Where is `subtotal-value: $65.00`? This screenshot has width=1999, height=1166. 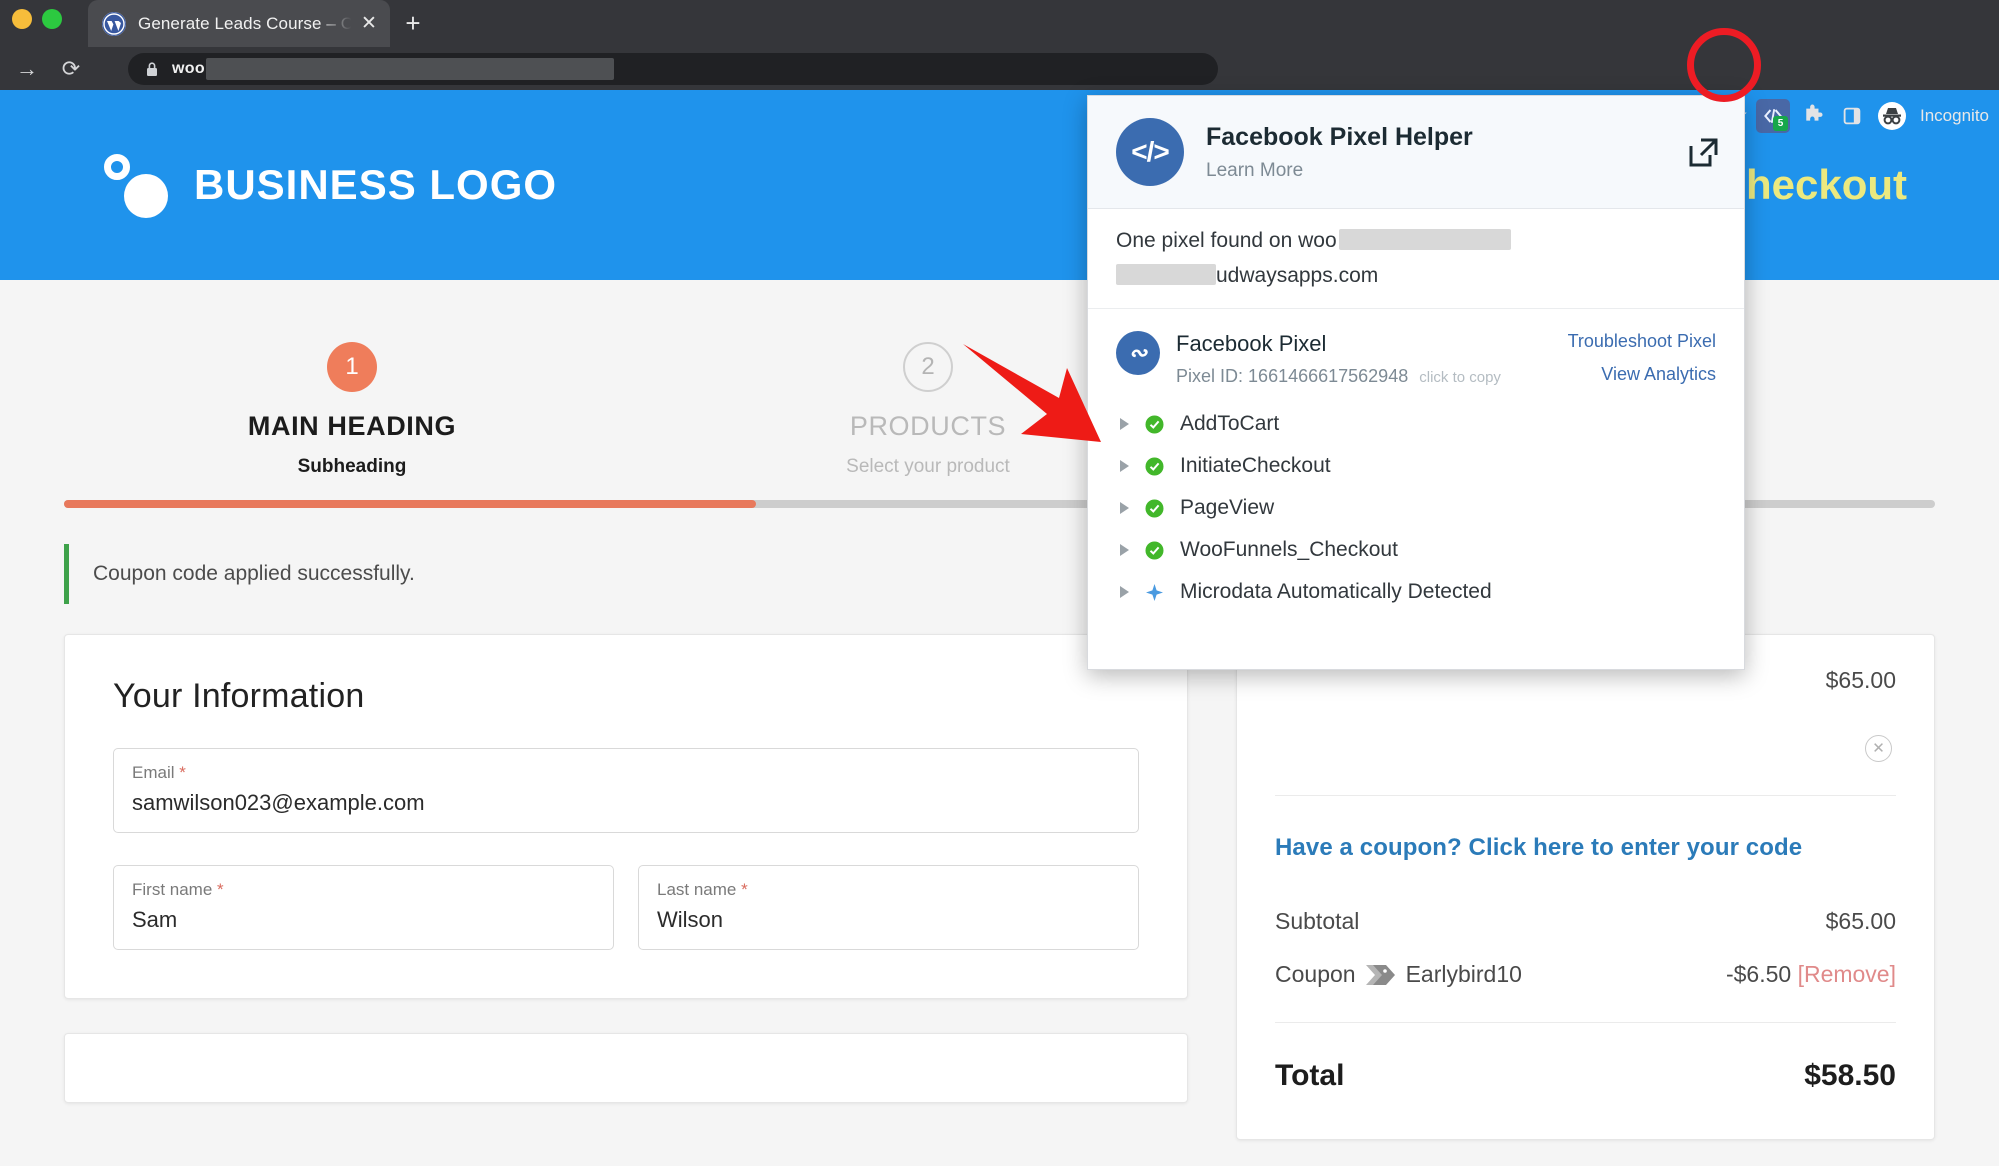
subtotal-value: $65.00 is located at coordinates (1860, 921).